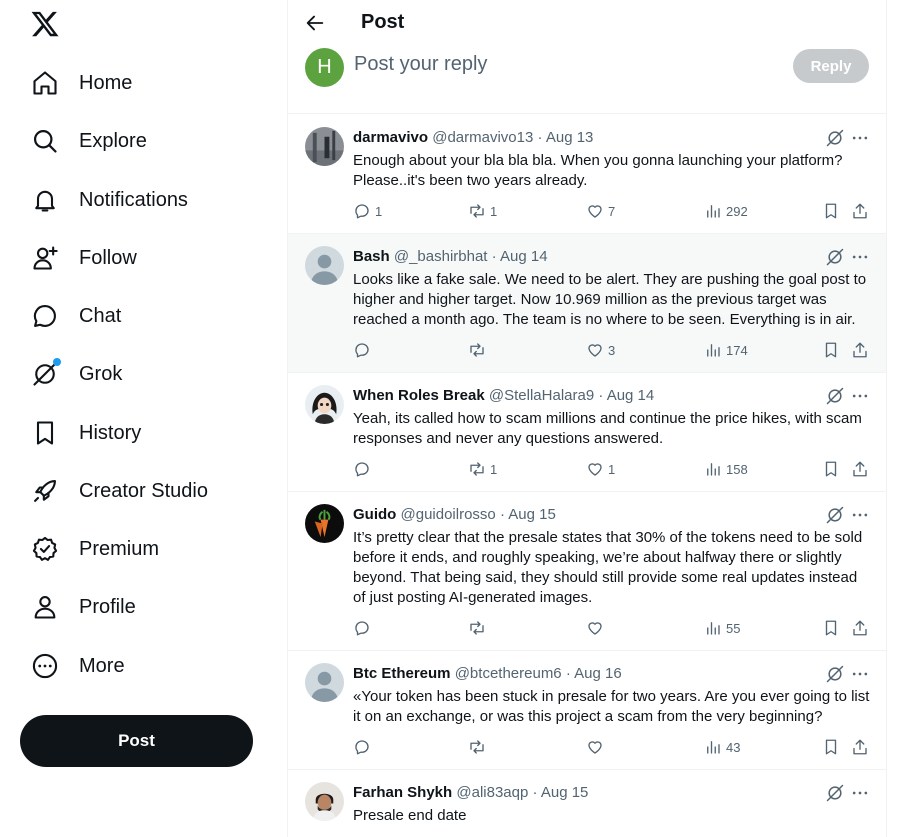 Image resolution: width=897 pixels, height=837 pixels. Describe the element at coordinates (600, 350) in the screenshot. I see `like-action: 3` at that location.